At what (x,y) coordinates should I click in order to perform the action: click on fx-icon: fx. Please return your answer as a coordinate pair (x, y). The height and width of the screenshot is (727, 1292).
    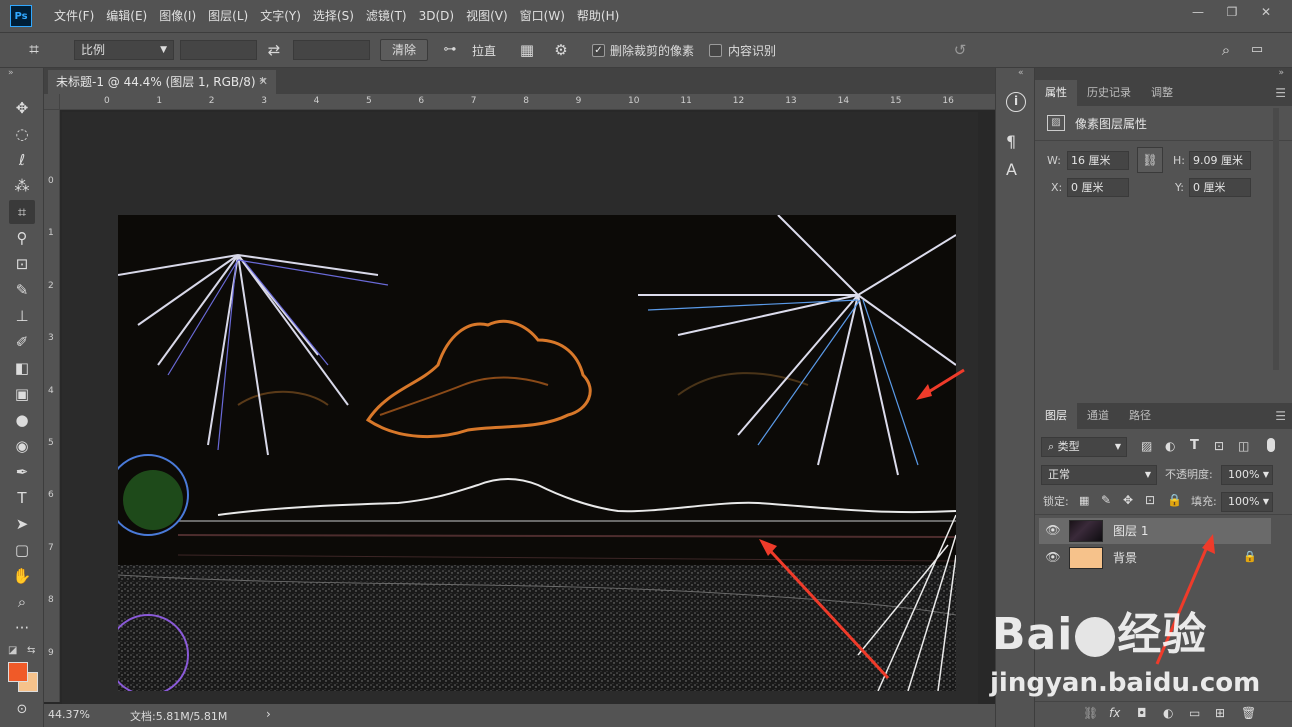
    Looking at the image, I should click on (1114, 713).